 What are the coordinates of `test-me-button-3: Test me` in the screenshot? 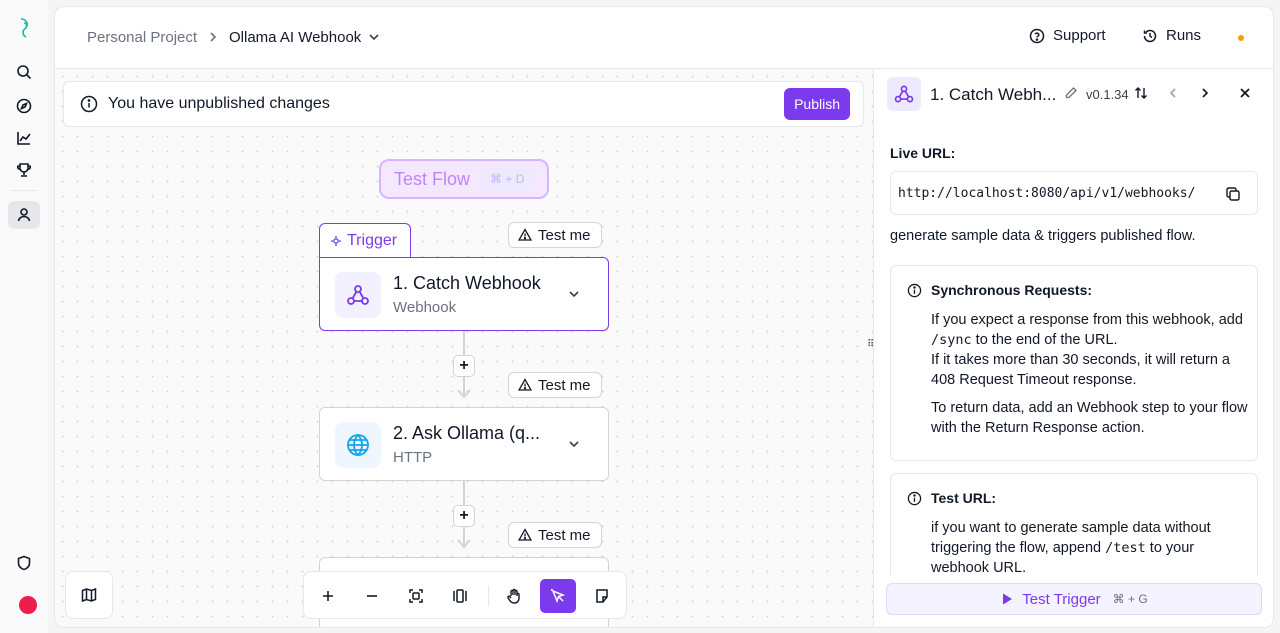 It's located at (555, 535).